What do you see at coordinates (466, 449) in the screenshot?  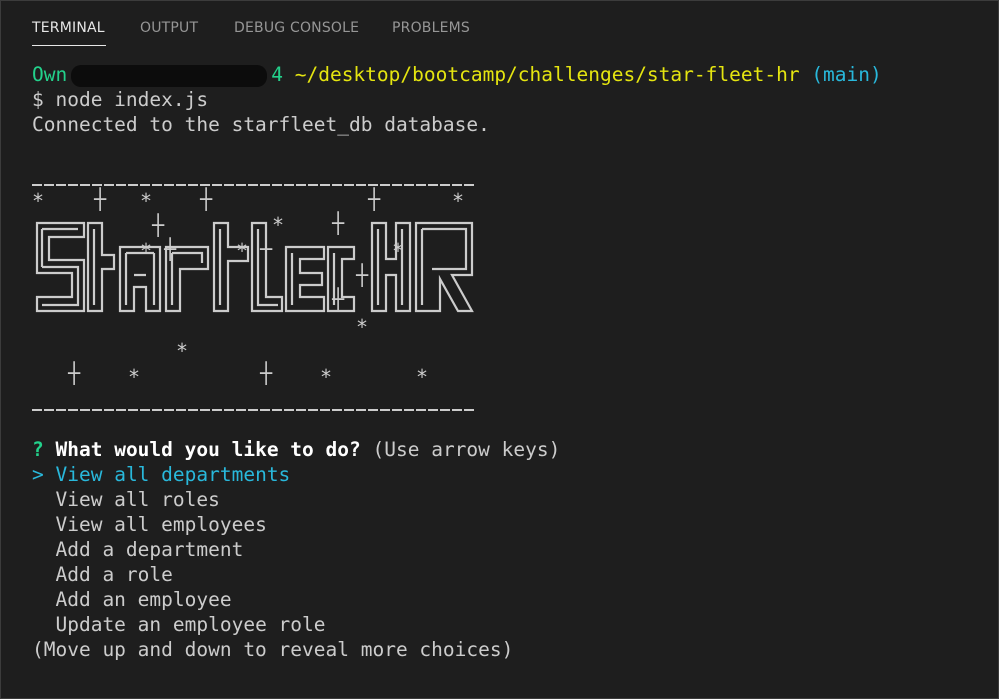 I see `question-hint: (Use arrow keys)` at bounding box center [466, 449].